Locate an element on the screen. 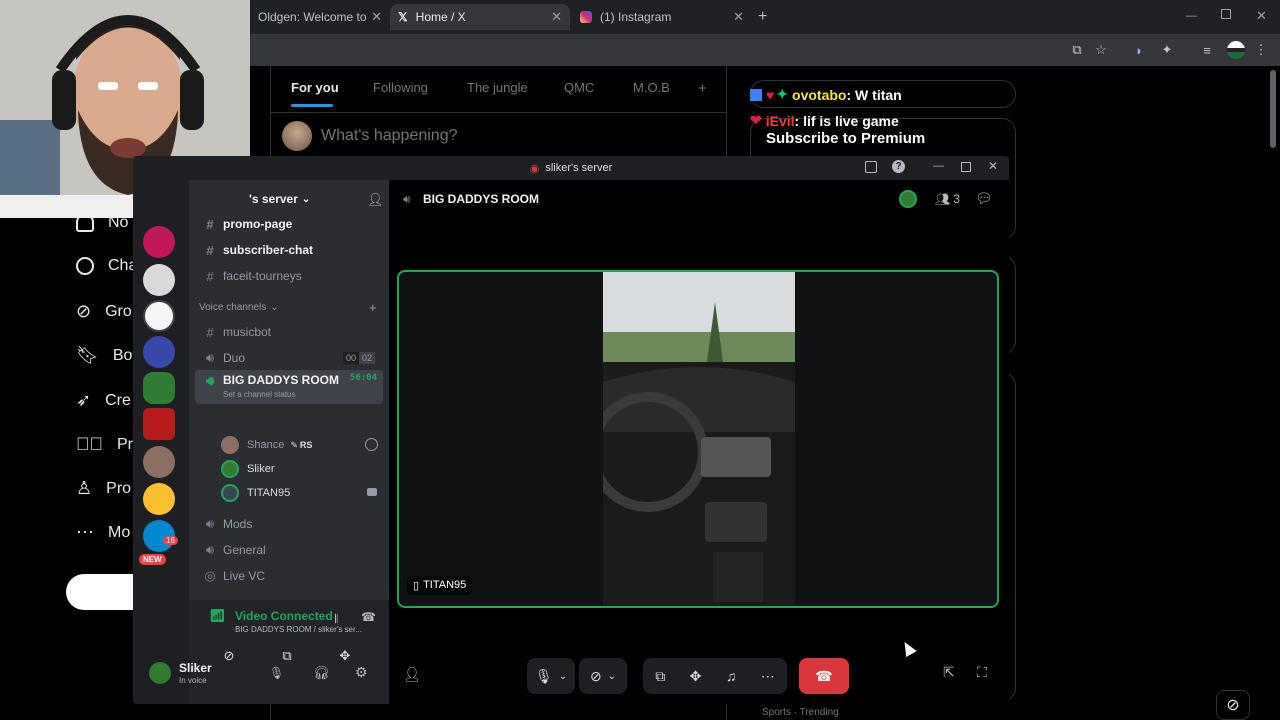  chat-message: : W titan is located at coordinates (874, 94).